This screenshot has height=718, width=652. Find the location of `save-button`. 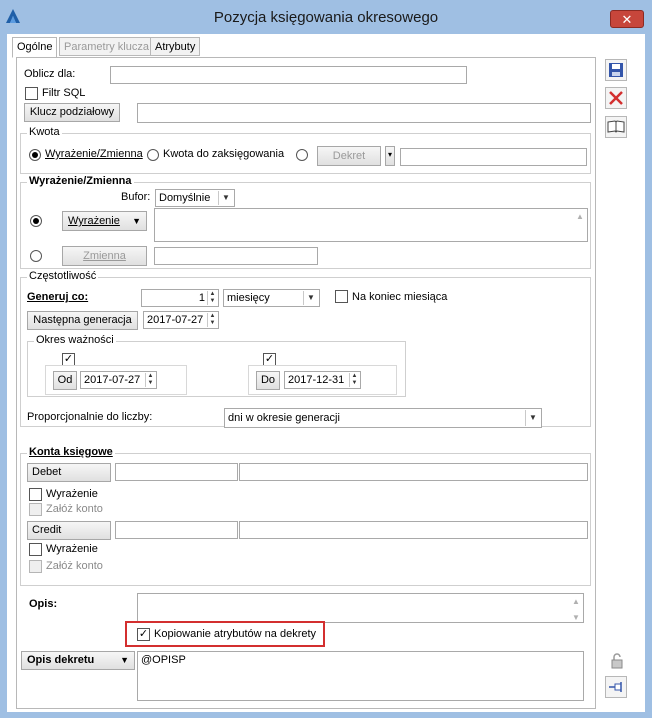

save-button is located at coordinates (616, 70).